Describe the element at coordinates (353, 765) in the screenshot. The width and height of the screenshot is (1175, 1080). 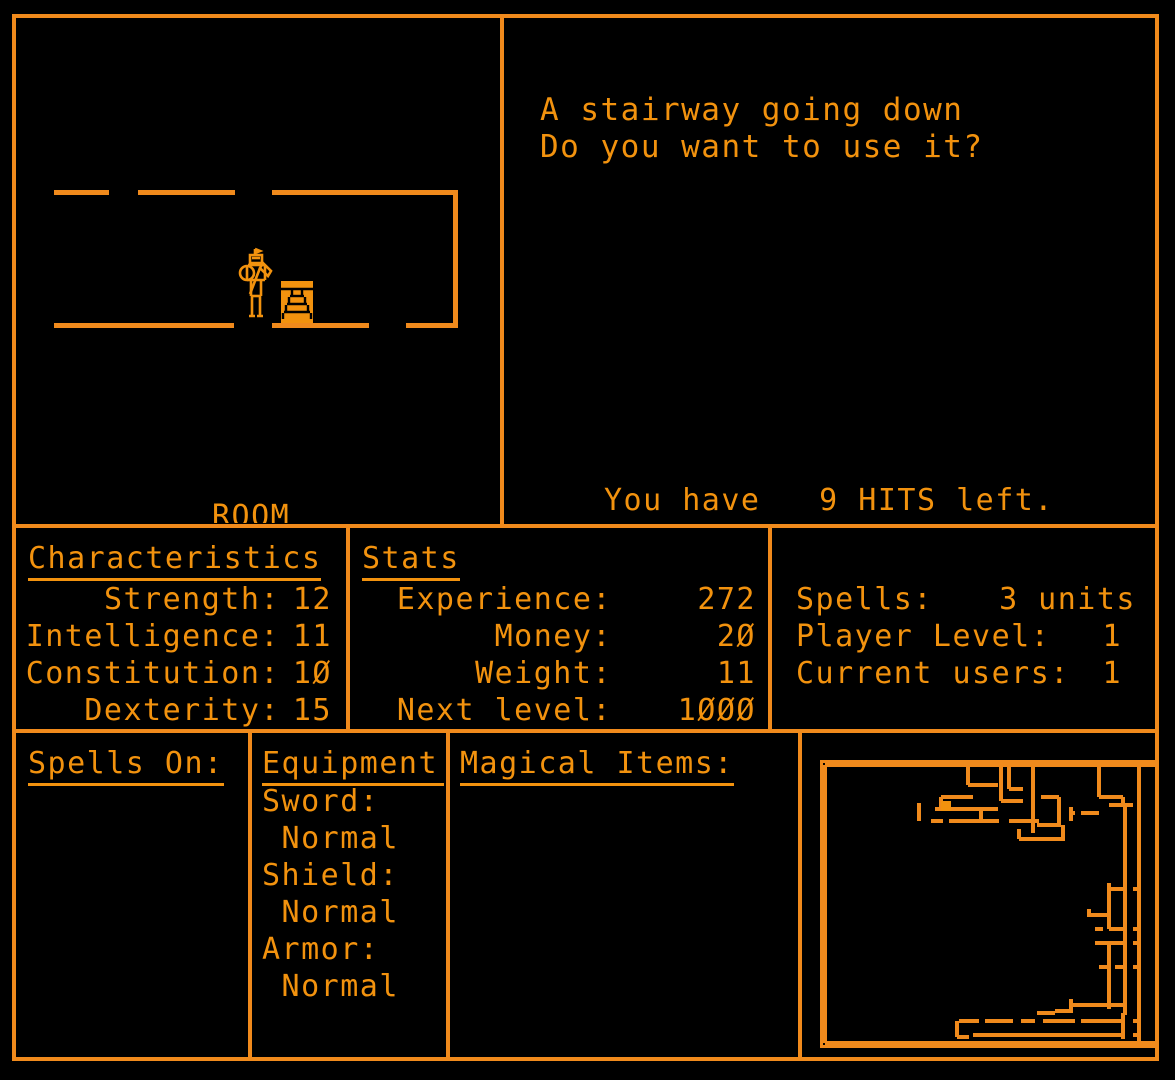
I see `equipment-title: Equipment:` at that location.